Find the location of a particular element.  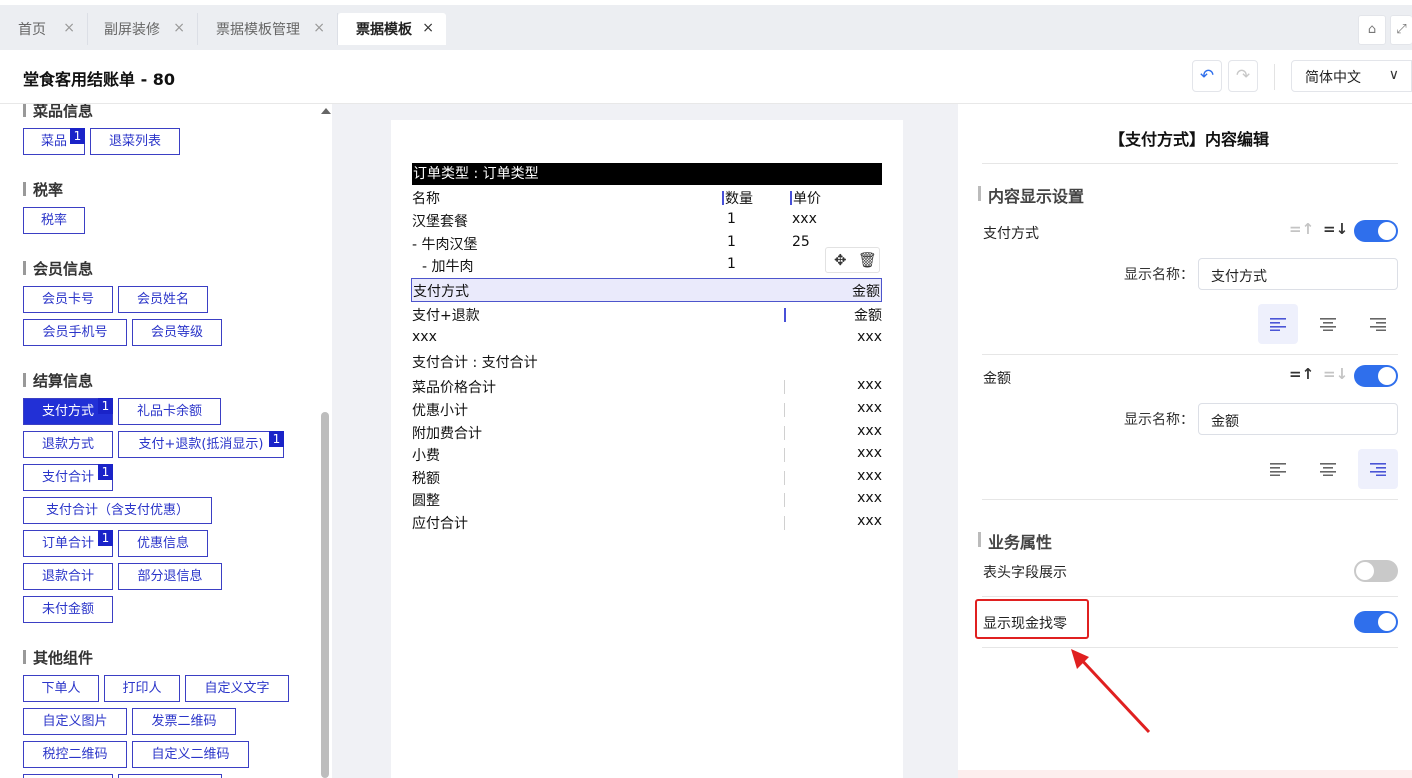

component-chip: 会员卡号 is located at coordinates (68, 299).